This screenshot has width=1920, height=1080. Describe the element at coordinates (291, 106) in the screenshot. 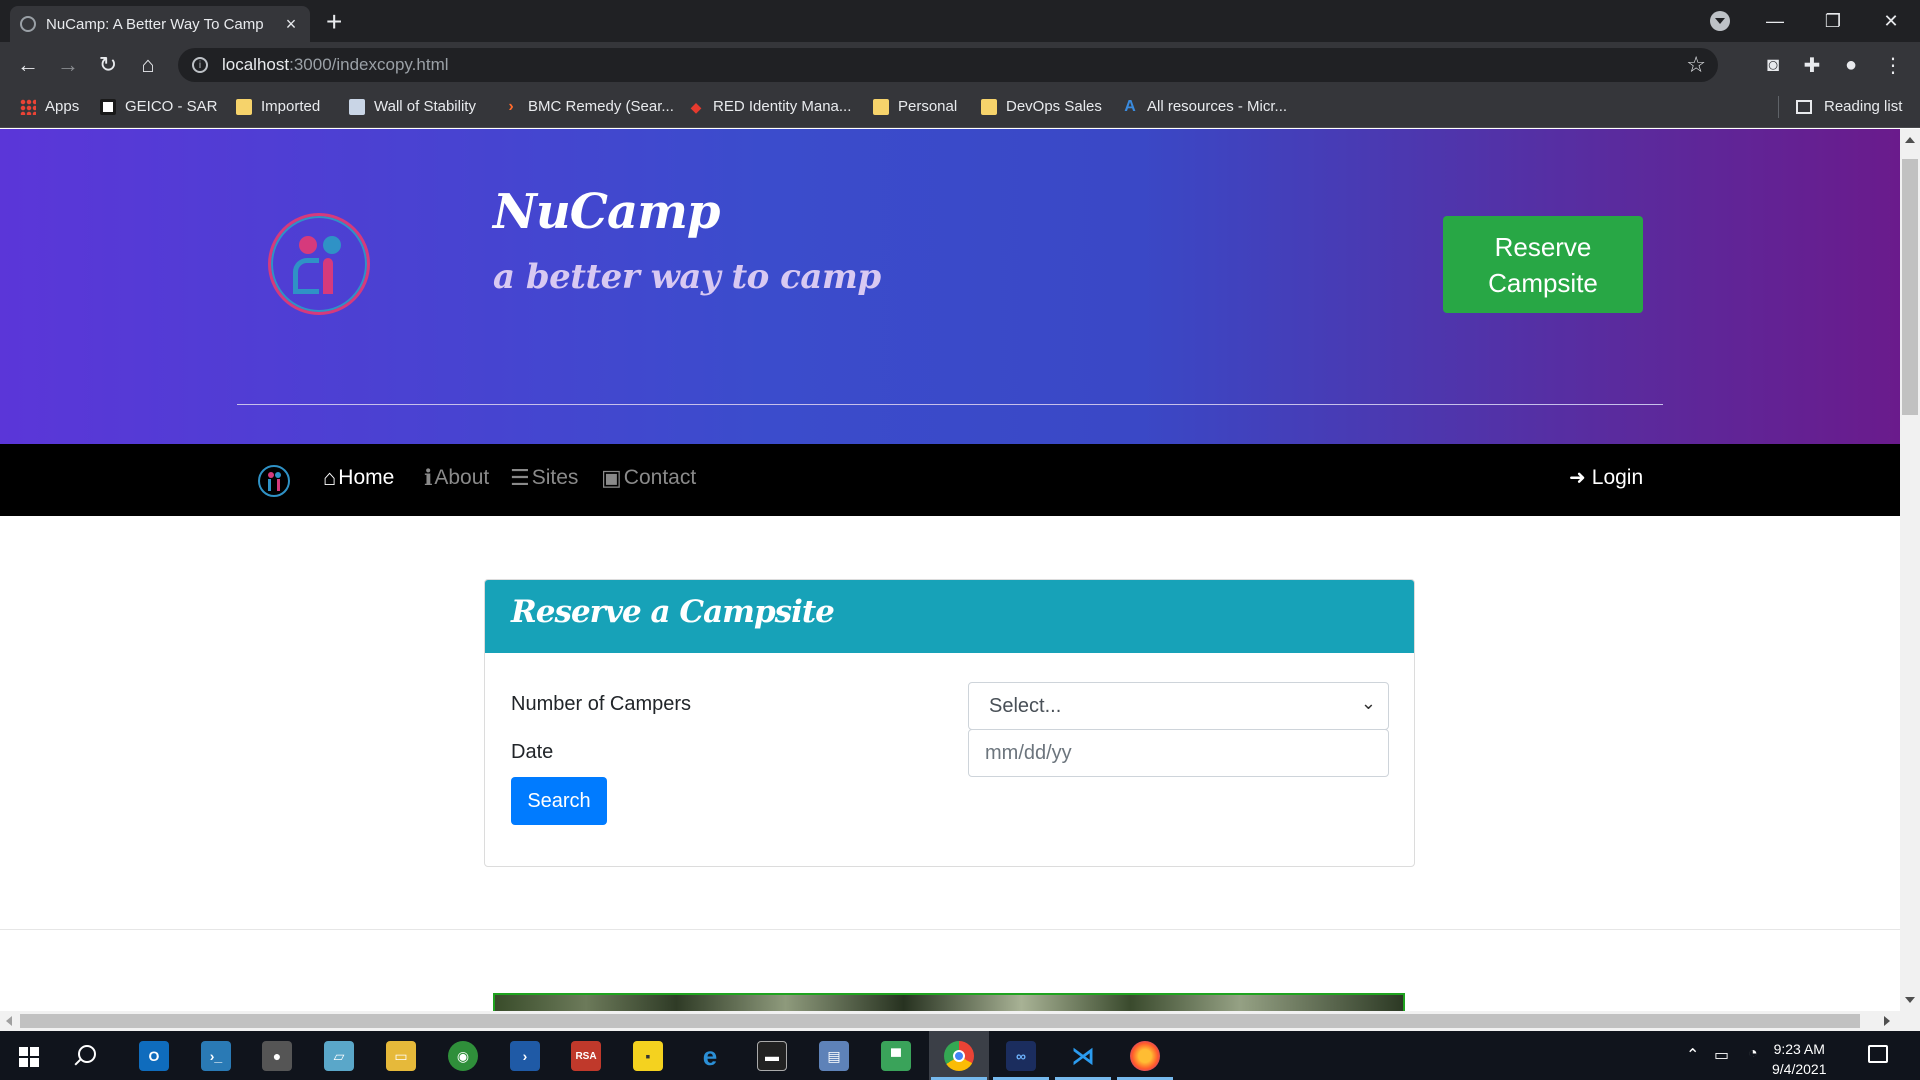

I see `bookmark-label: Imported` at that location.